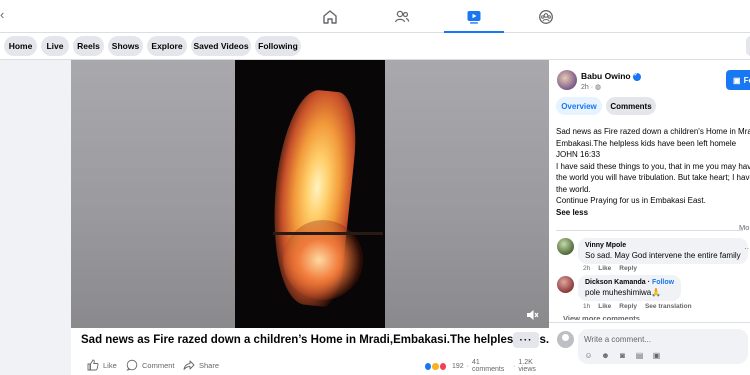  Describe the element at coordinates (663, 346) in the screenshot. I see `write-comment-input: Write a comment... ☺ ☻ ◙ ▤ ▣` at that location.